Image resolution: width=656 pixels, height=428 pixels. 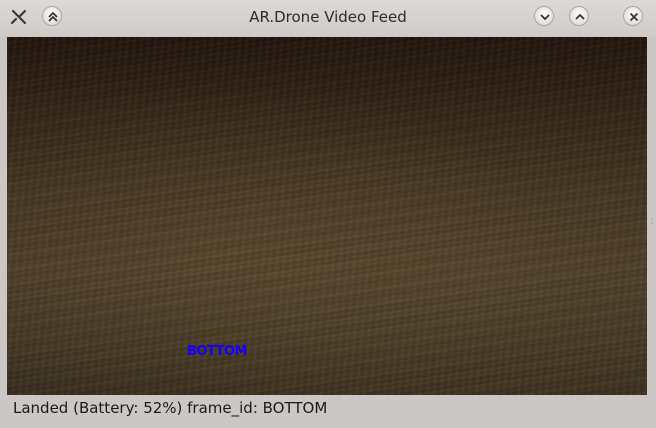 I want to click on minimize-button, so click(x=544, y=16).